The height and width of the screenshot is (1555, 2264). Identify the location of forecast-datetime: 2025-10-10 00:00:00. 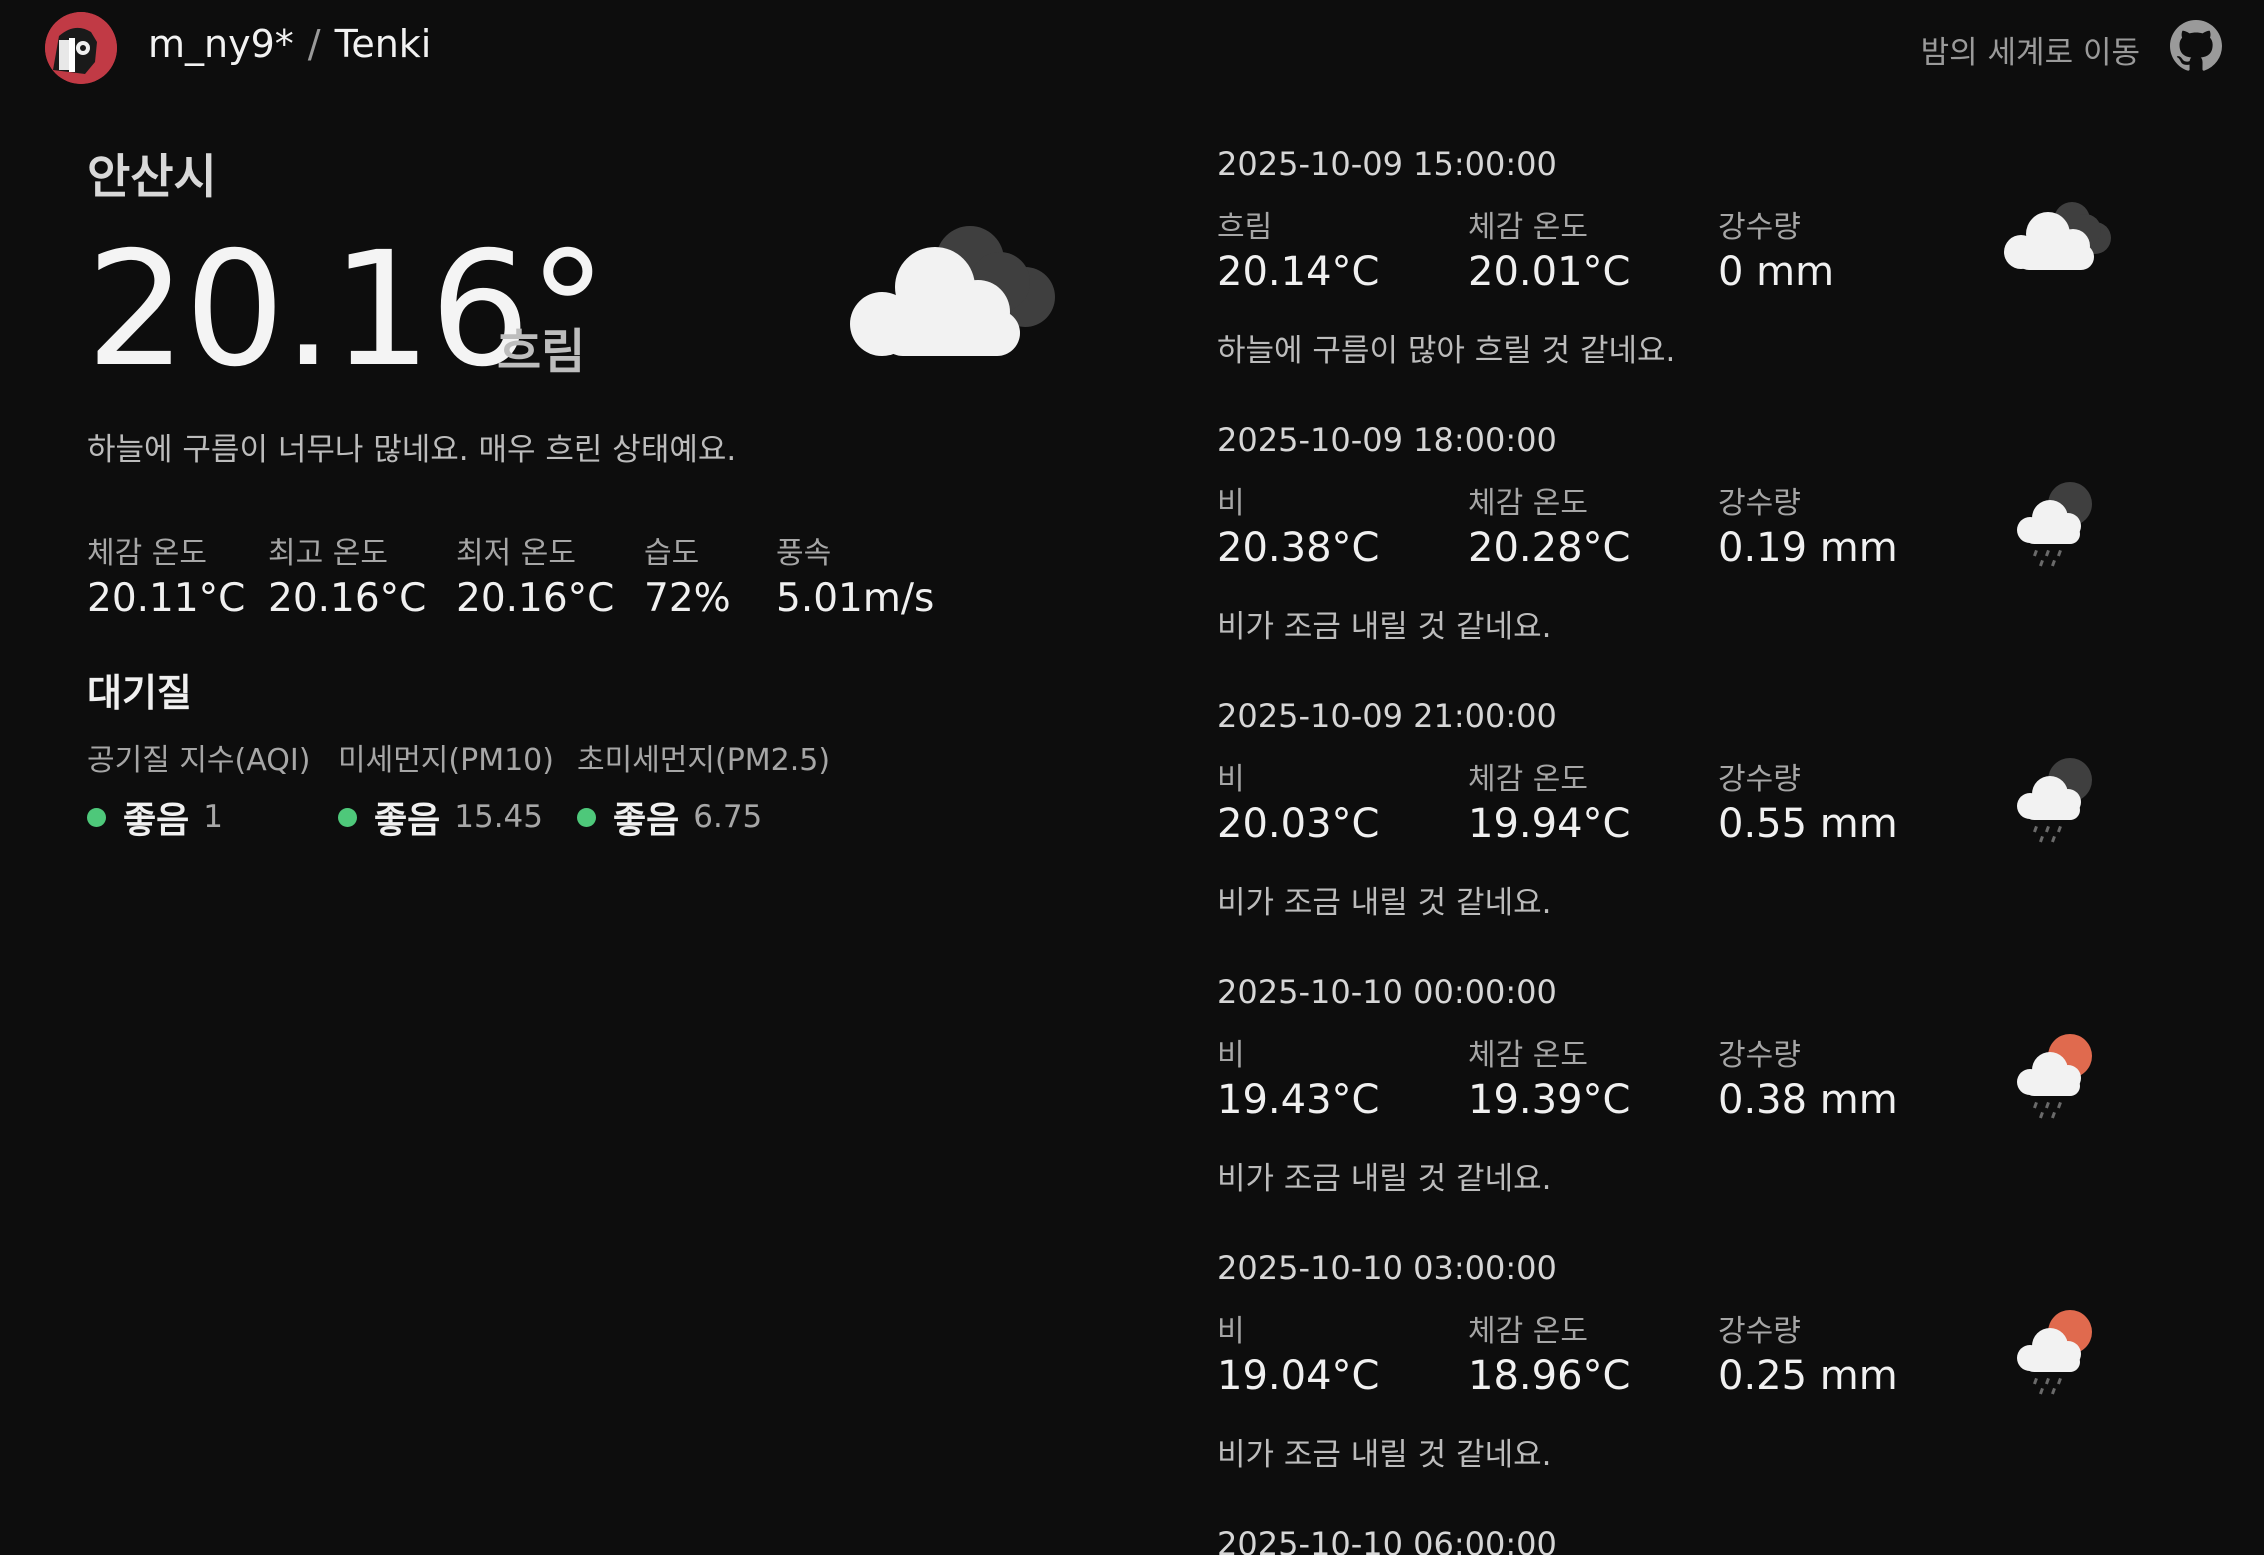
(1387, 992).